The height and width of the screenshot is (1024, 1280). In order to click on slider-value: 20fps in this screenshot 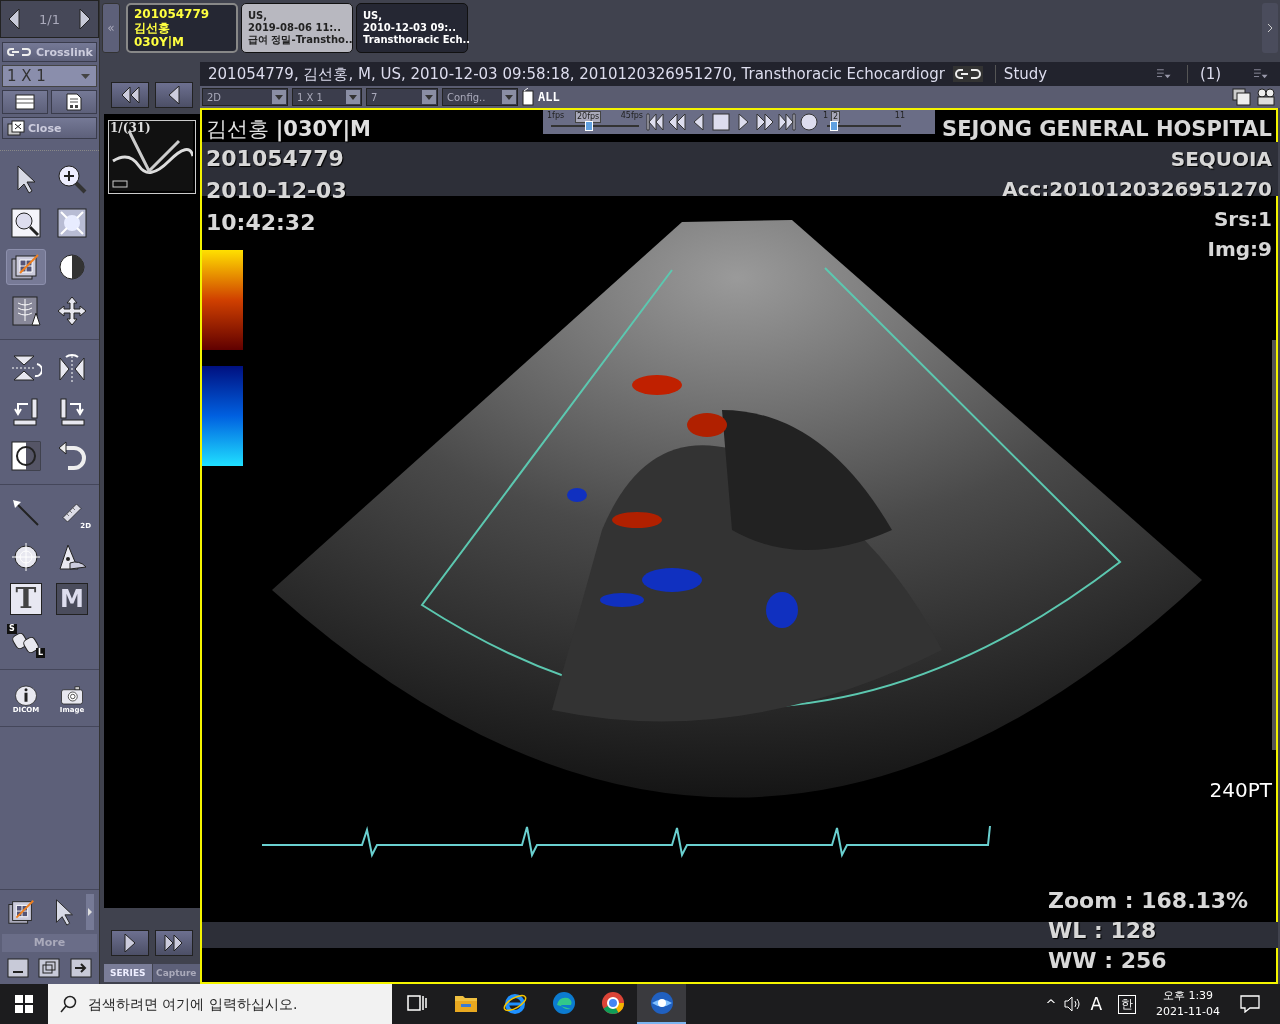, I will do `click(588, 117)`.